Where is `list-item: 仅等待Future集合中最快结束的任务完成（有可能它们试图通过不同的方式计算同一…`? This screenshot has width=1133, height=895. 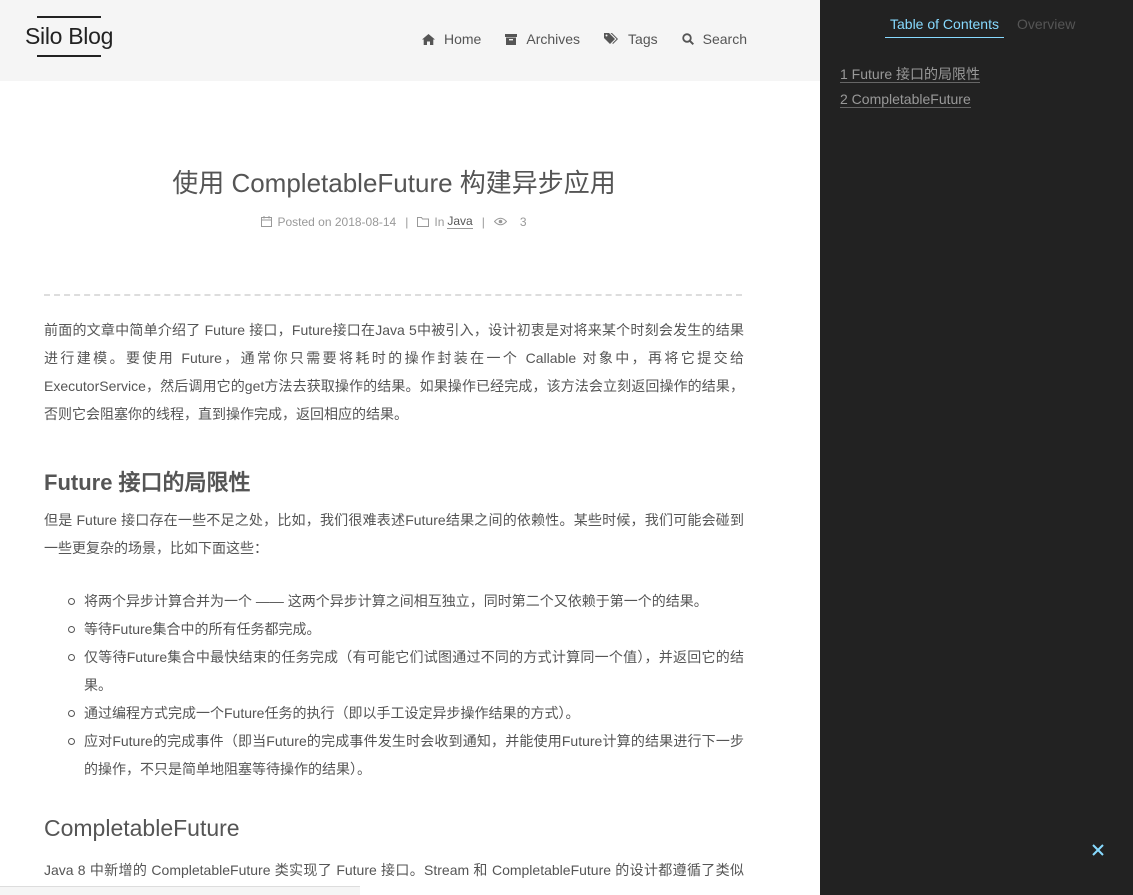
list-item: 仅等待Future集合中最快结束的任务完成（有可能它们试图通过不同的方式计算同一… is located at coordinates (406, 671).